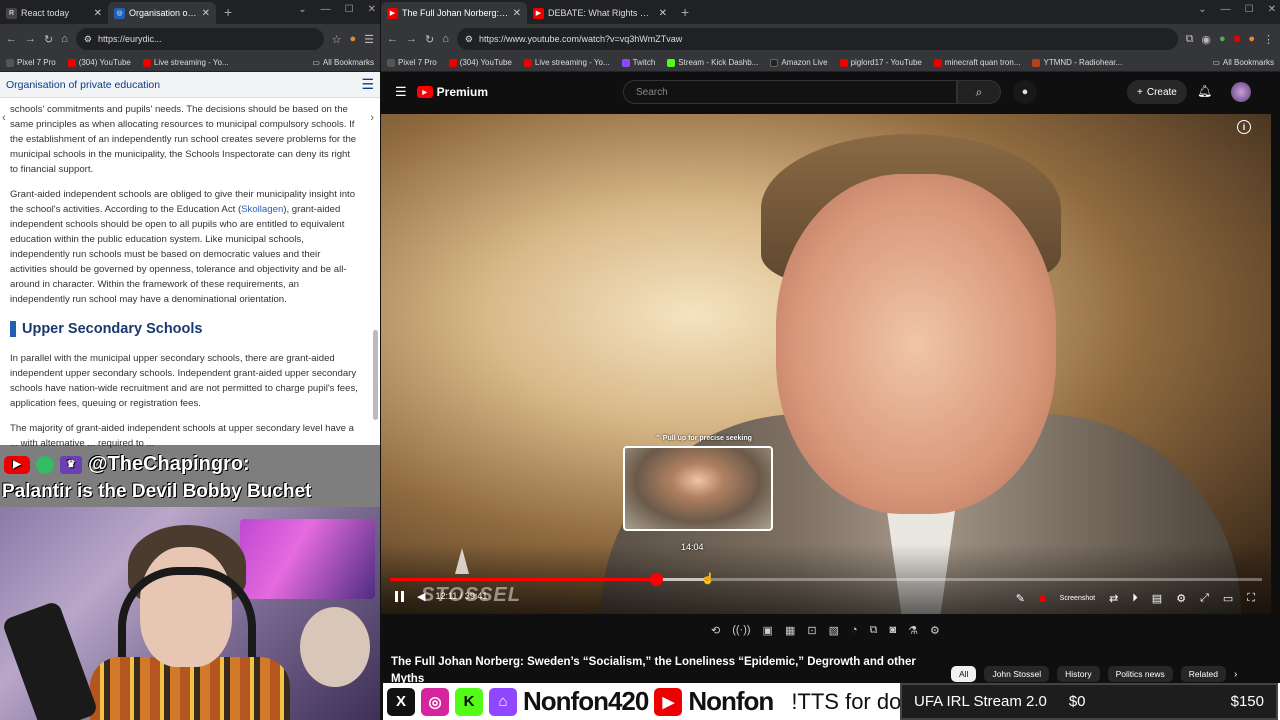 This screenshot has height=720, width=1280. I want to click on fullscreen-icon: ⛶, so click(1251, 598).